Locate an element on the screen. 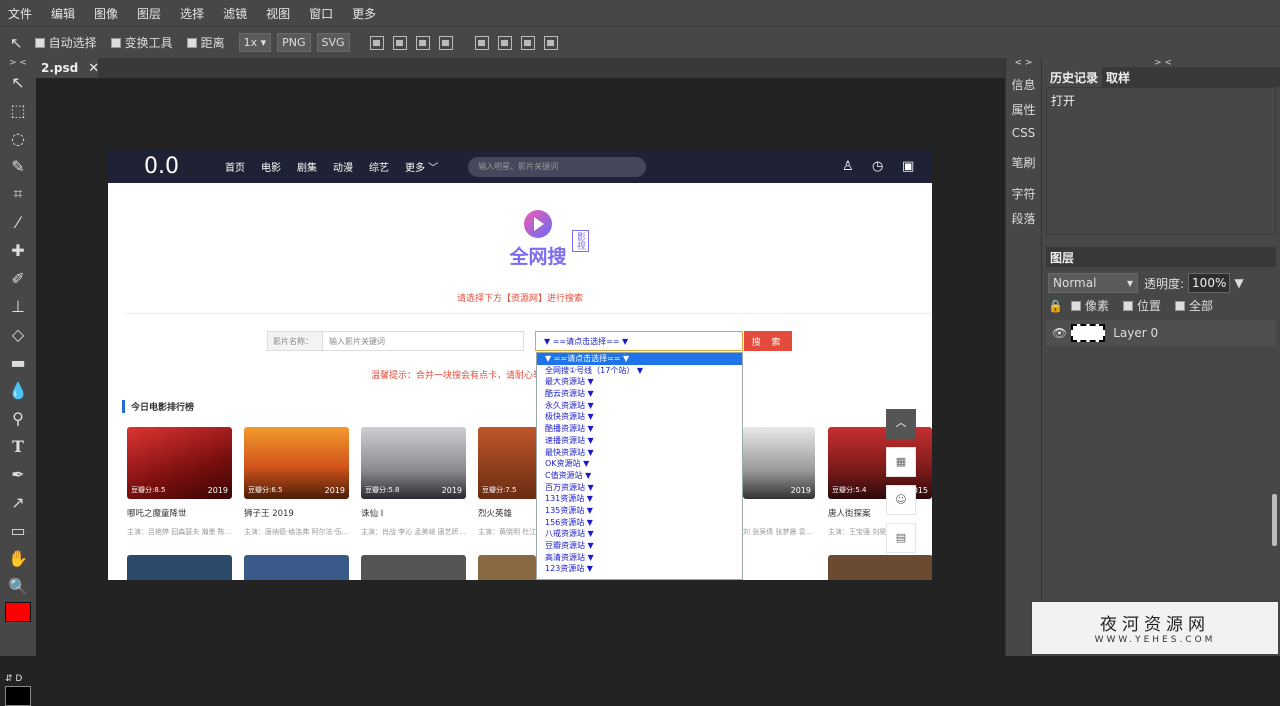 This screenshot has width=1280, height=706. eye-icon: 👁 is located at coordinates (1059, 333).